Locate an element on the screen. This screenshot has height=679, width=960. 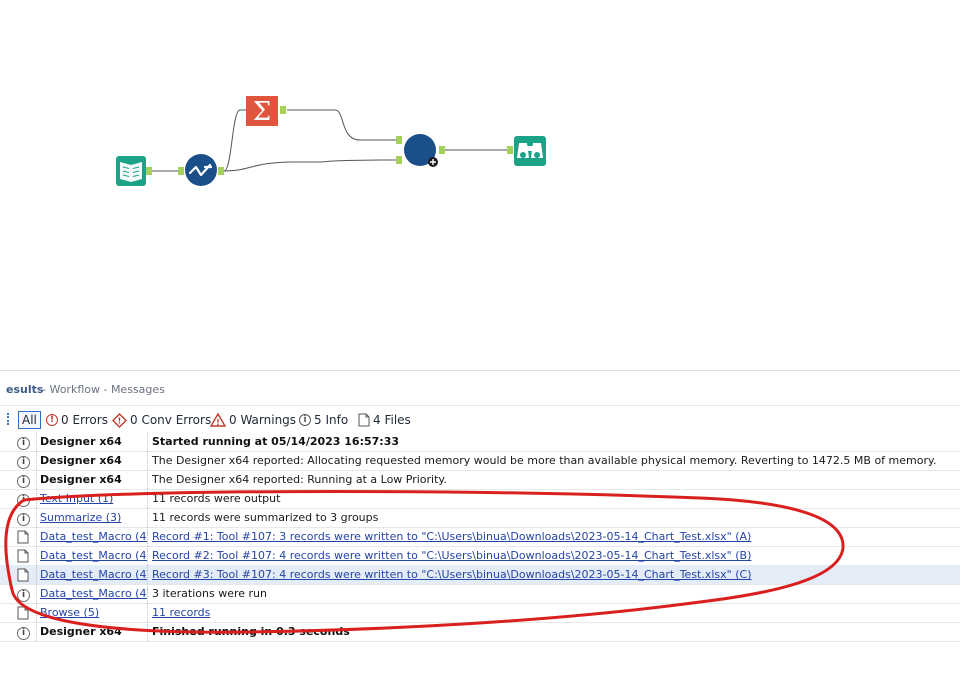
results-title-bar: esults - Workflow - Messages is located at coordinates (480, 388).